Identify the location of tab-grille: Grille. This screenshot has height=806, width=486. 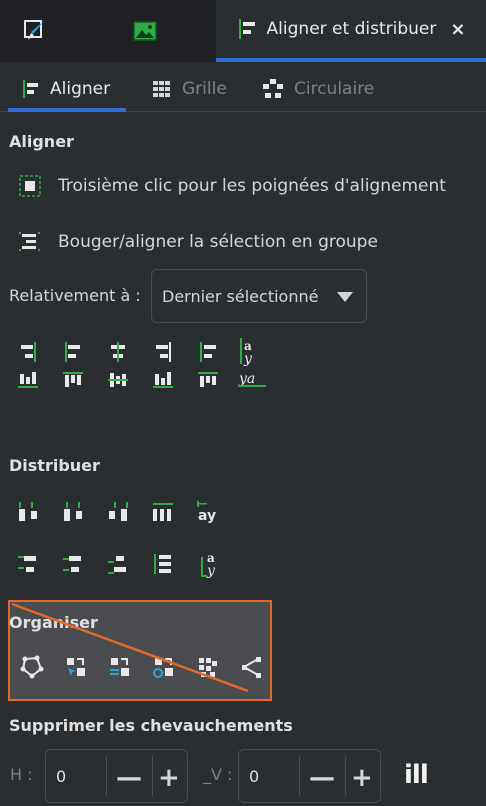
(189, 89).